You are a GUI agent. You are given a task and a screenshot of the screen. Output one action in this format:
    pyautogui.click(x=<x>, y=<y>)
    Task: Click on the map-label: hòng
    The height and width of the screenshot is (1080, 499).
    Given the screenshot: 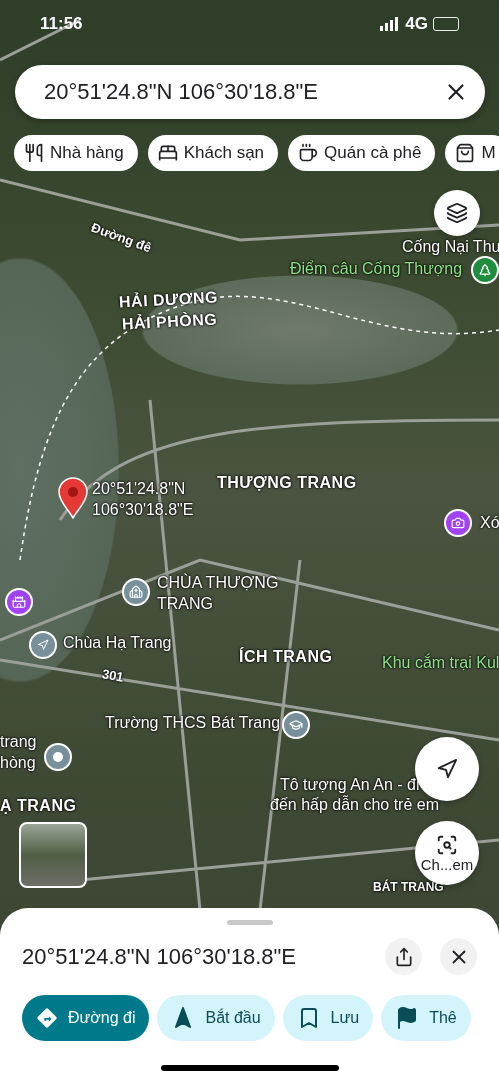 What is the action you would take?
    pyautogui.click(x=18, y=763)
    